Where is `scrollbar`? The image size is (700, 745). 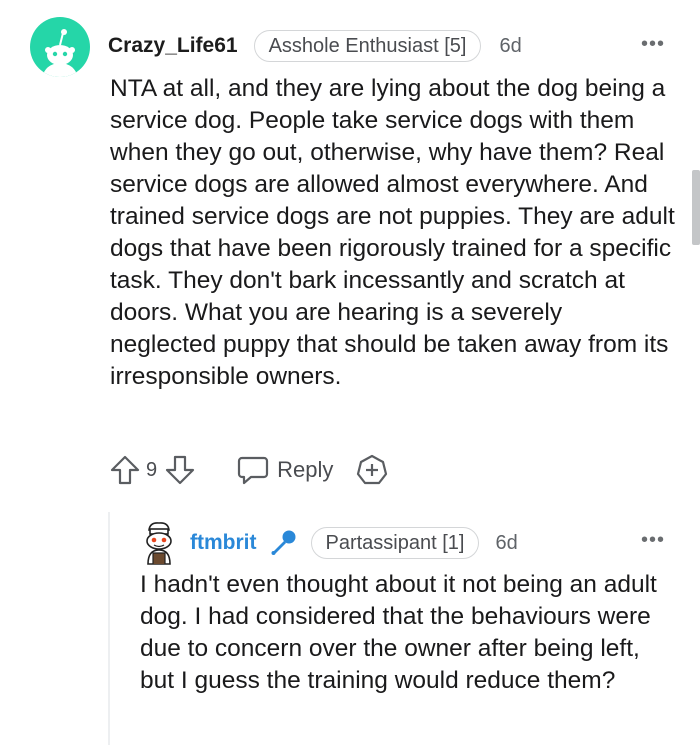
scrollbar is located at coordinates (696, 207).